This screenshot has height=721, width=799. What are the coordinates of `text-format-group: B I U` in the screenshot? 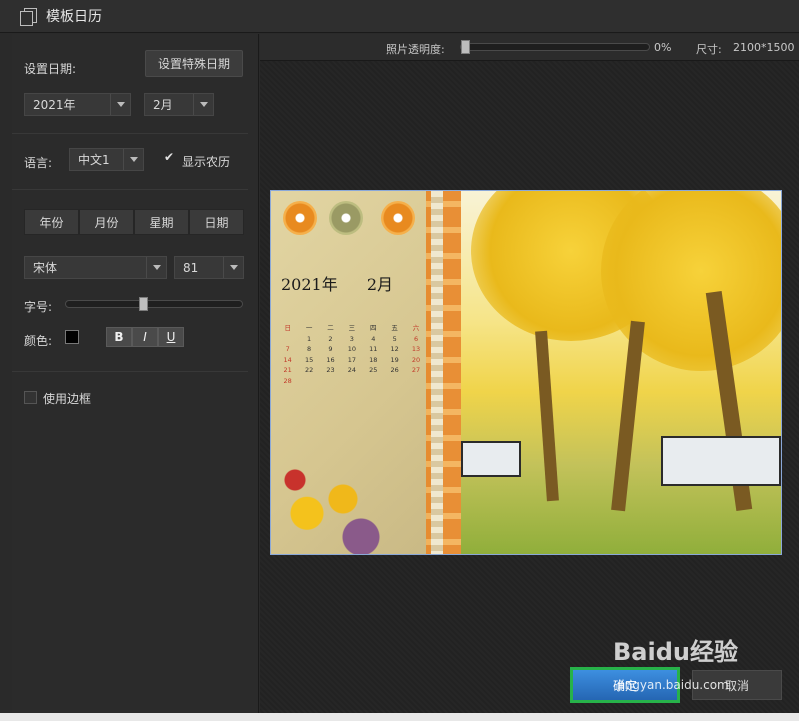 It's located at (145, 337).